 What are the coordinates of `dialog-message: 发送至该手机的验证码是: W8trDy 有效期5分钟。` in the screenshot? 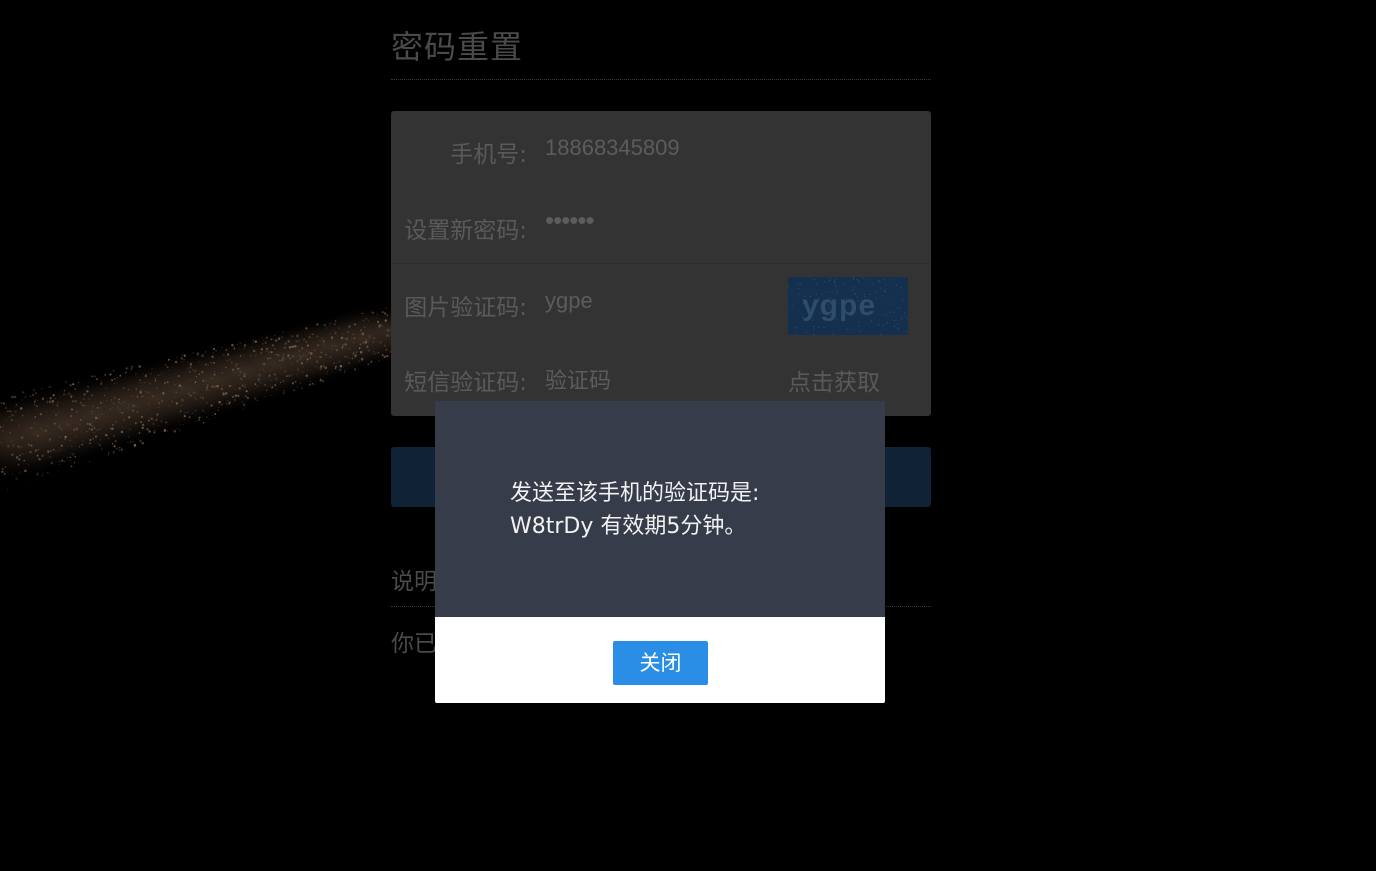 It's located at (675, 510).